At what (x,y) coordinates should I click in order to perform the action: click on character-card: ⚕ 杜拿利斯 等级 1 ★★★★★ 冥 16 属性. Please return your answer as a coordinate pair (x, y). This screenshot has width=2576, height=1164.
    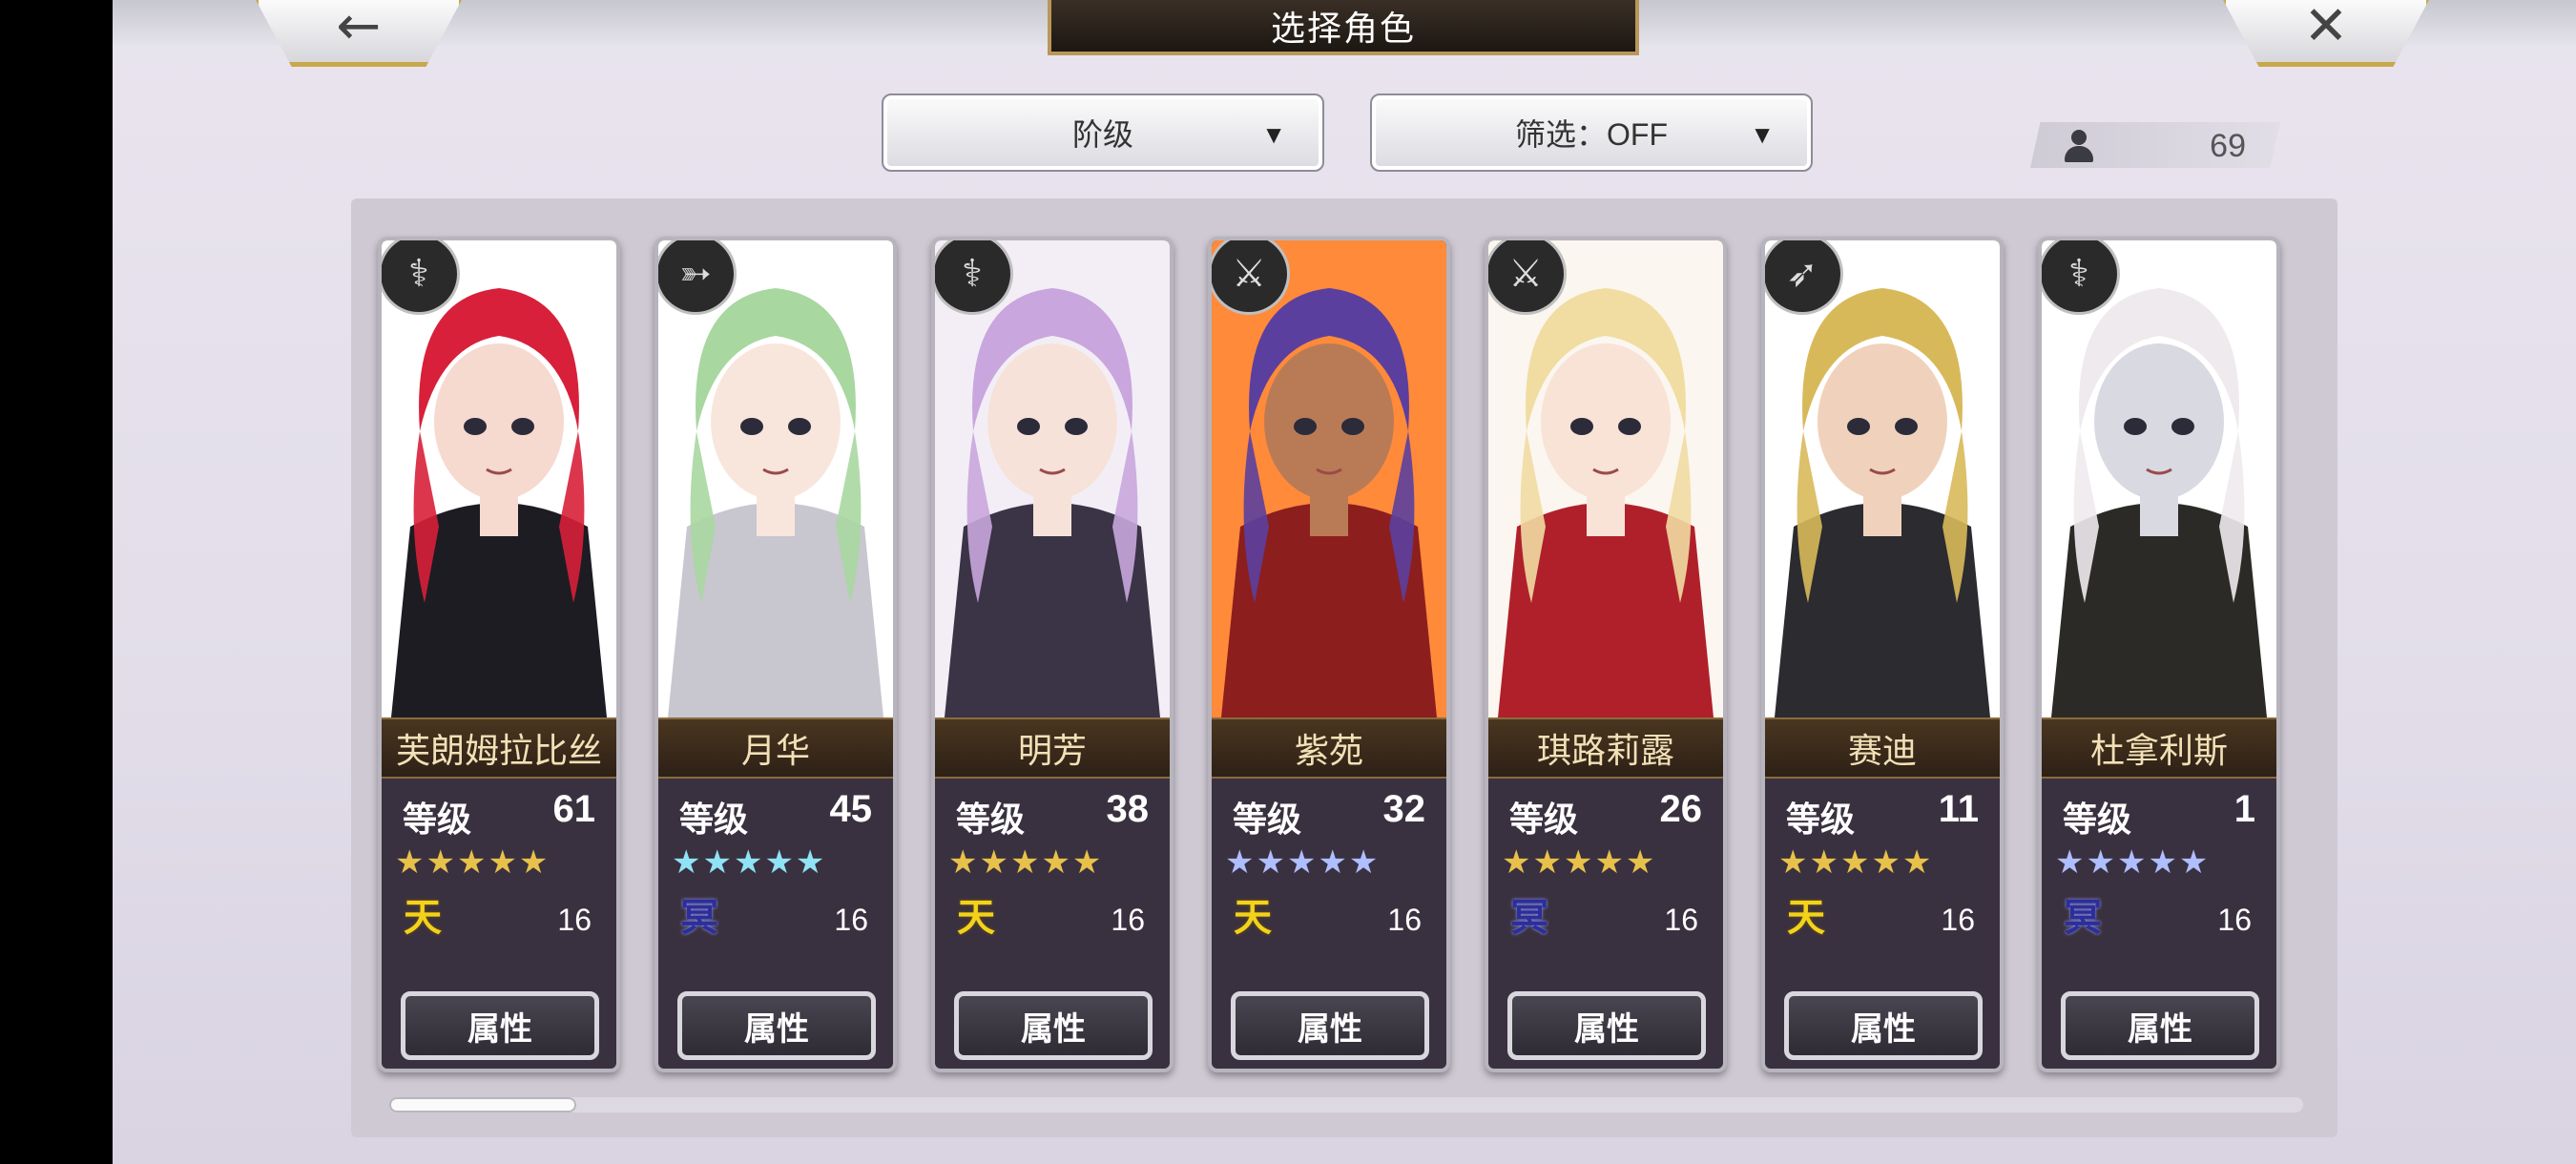
    Looking at the image, I should click on (2159, 654).